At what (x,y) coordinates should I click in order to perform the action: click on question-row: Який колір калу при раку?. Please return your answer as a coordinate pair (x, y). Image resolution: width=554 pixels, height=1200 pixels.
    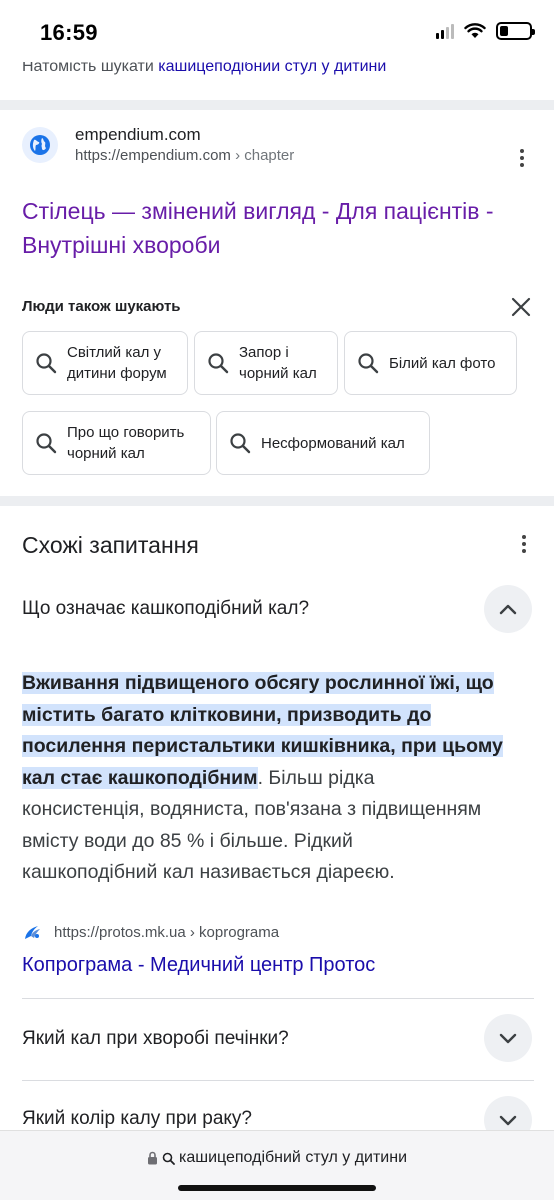
    Looking at the image, I should click on (278, 1119).